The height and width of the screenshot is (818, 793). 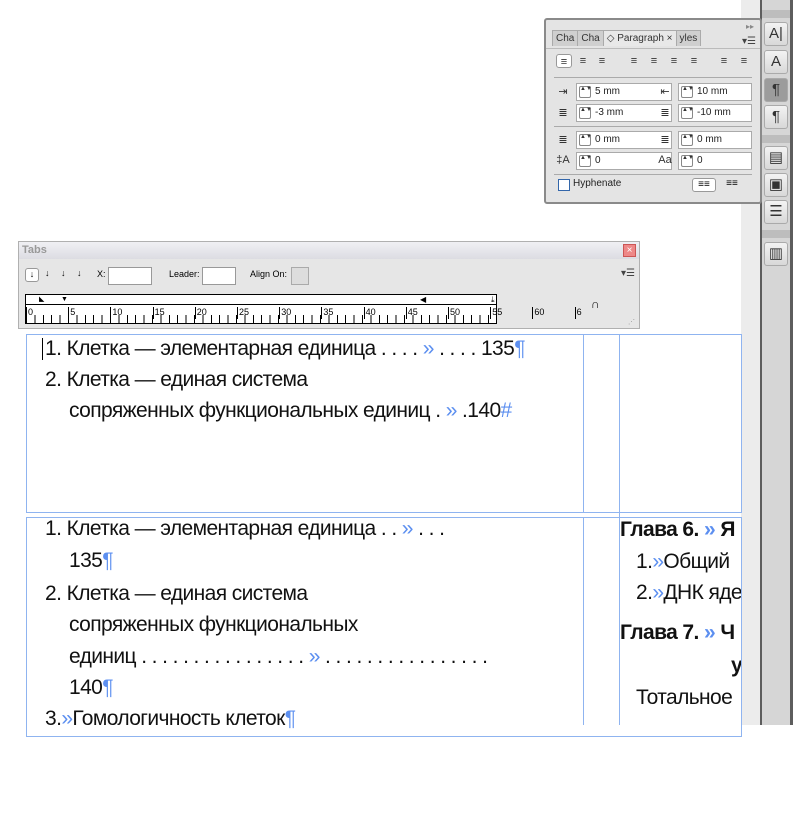 I want to click on x-position-input, so click(x=130, y=276).